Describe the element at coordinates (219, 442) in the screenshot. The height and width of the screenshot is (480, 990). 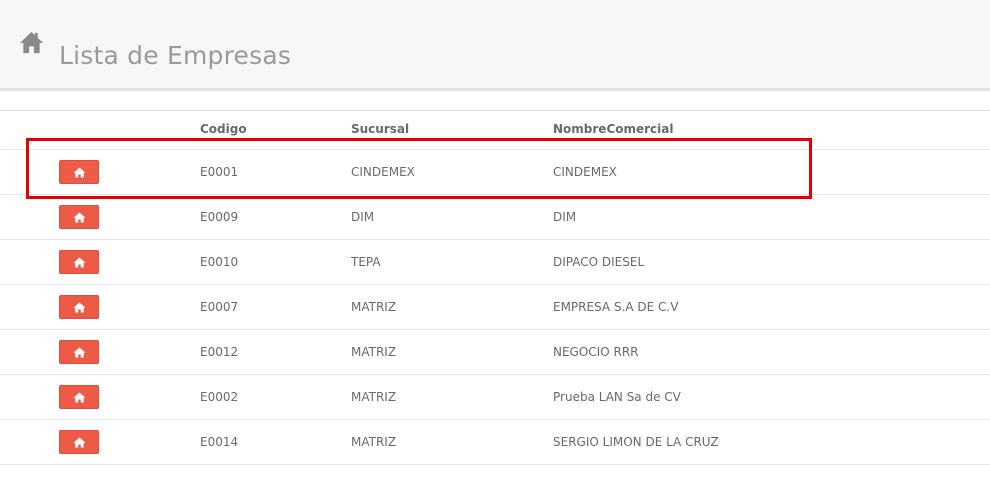
I see `cell-codigo: E0014` at that location.